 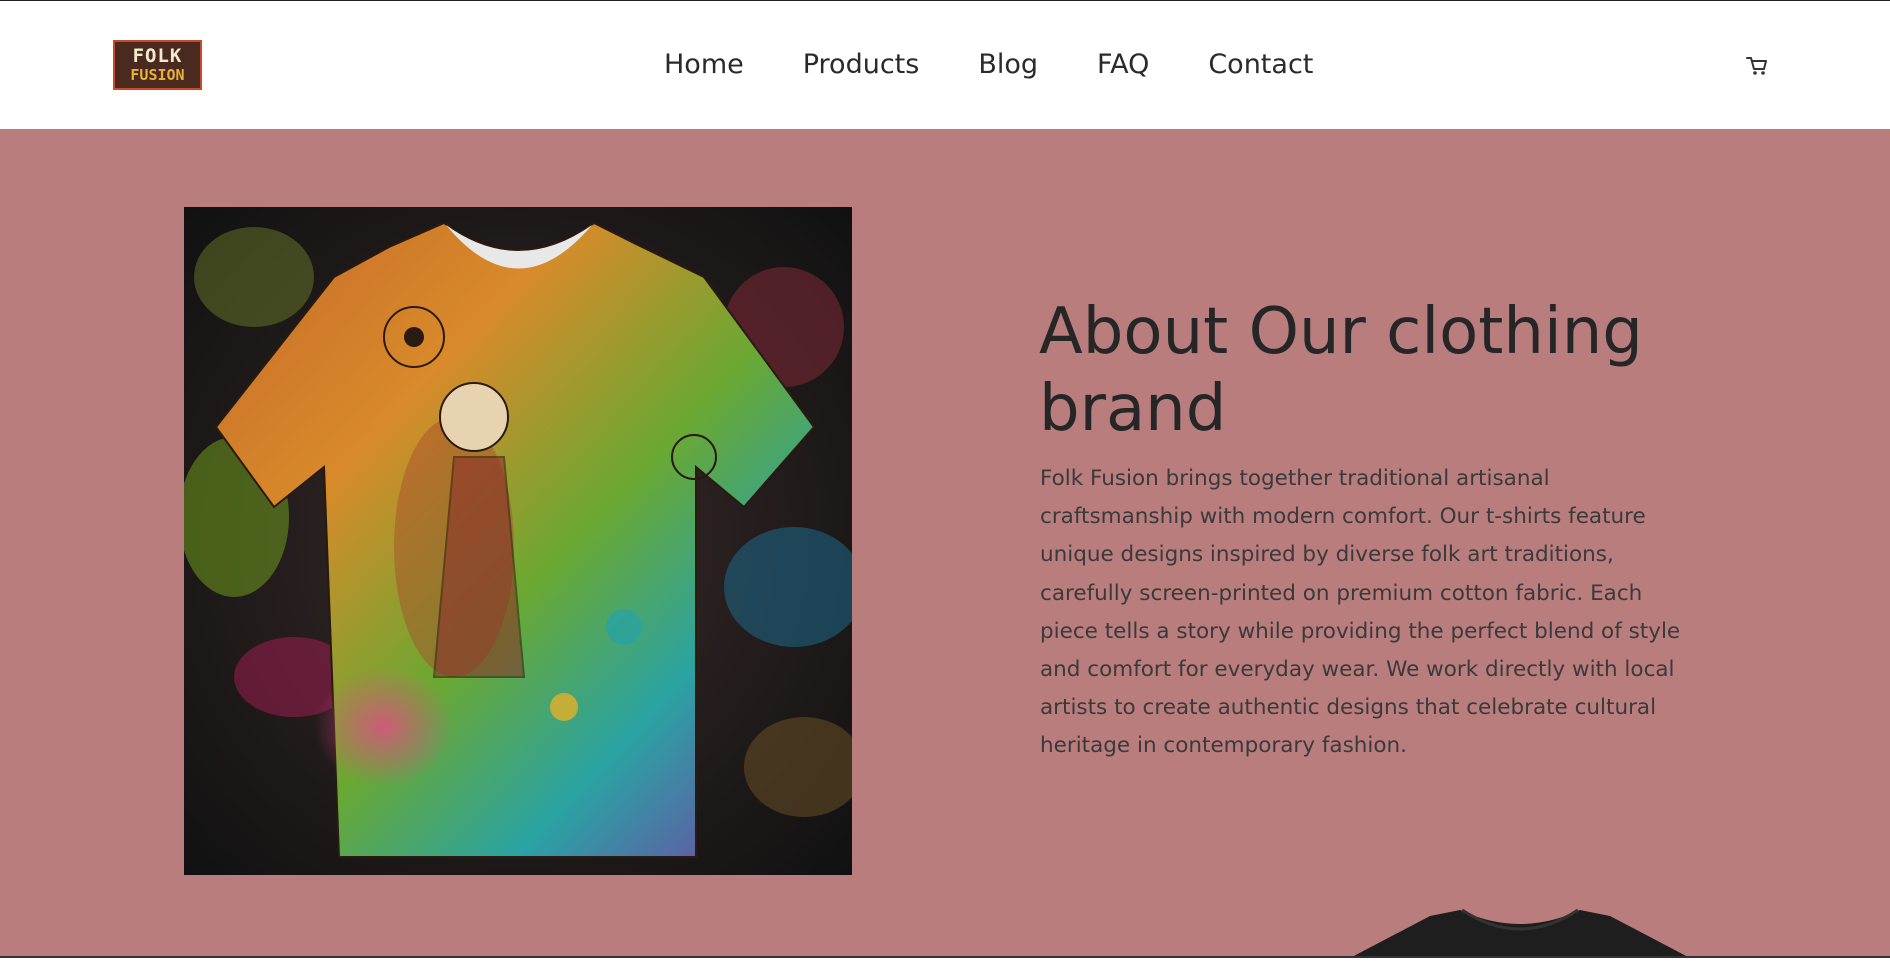 I want to click on brand-logo: FOLK FUSION, so click(x=157, y=65).